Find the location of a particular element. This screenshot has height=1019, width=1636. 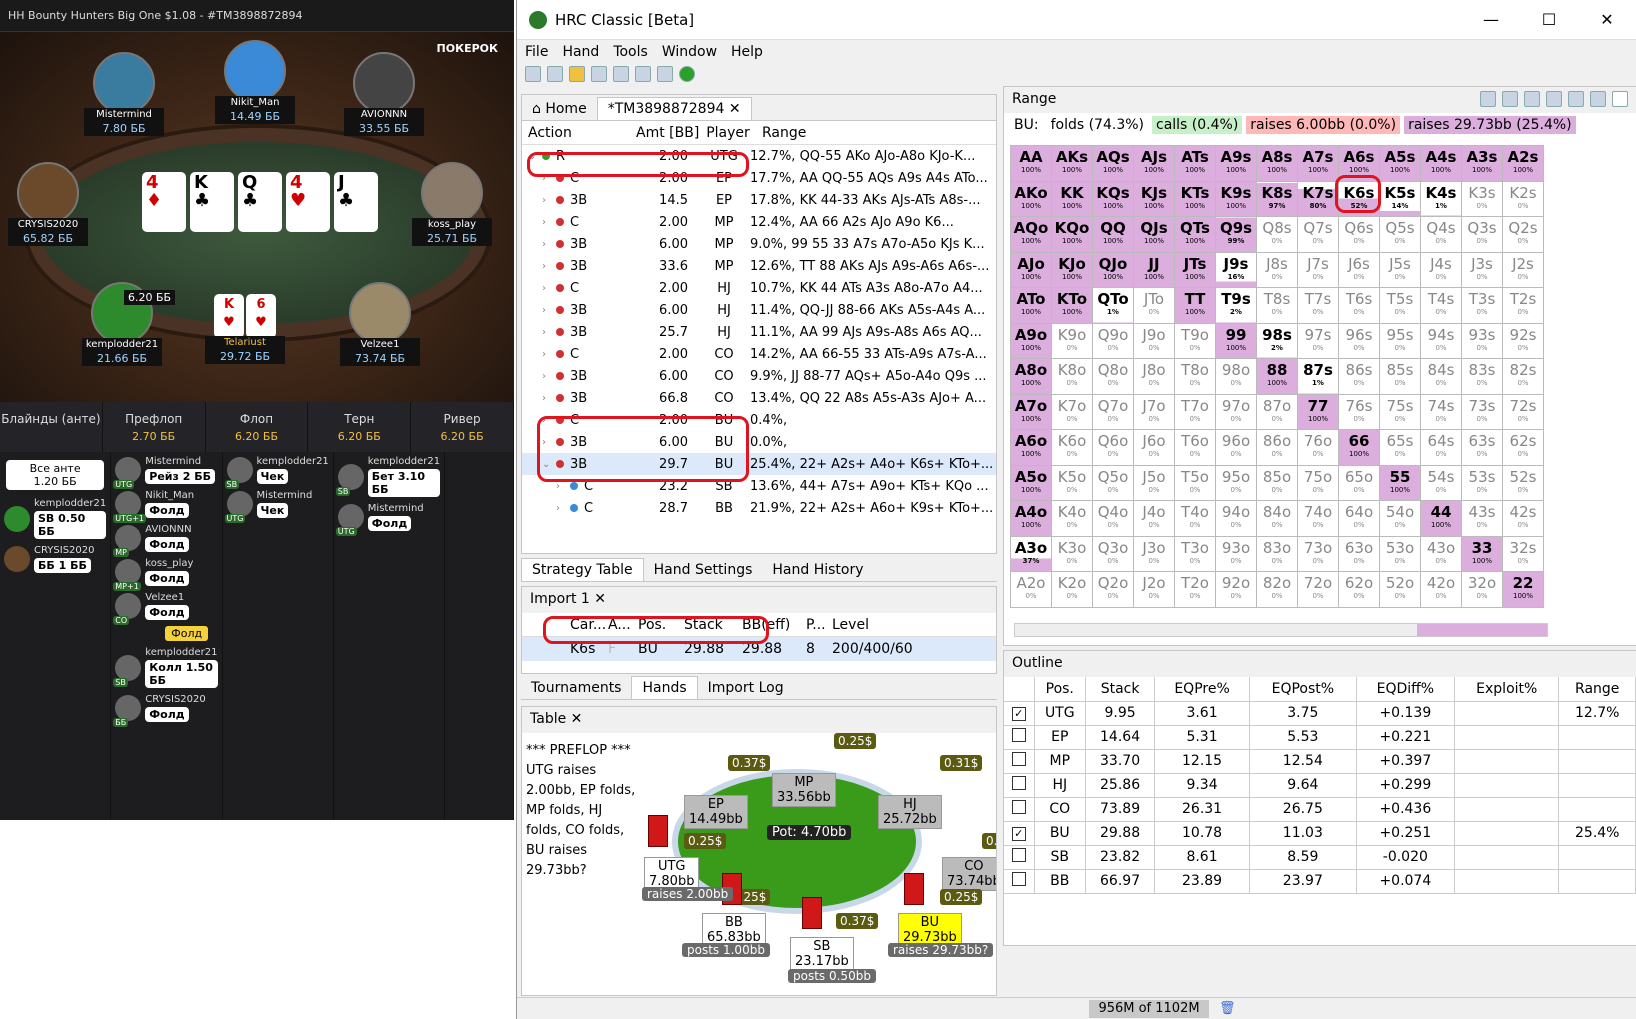

col-exploit: Exploit% is located at coordinates (1507, 689).